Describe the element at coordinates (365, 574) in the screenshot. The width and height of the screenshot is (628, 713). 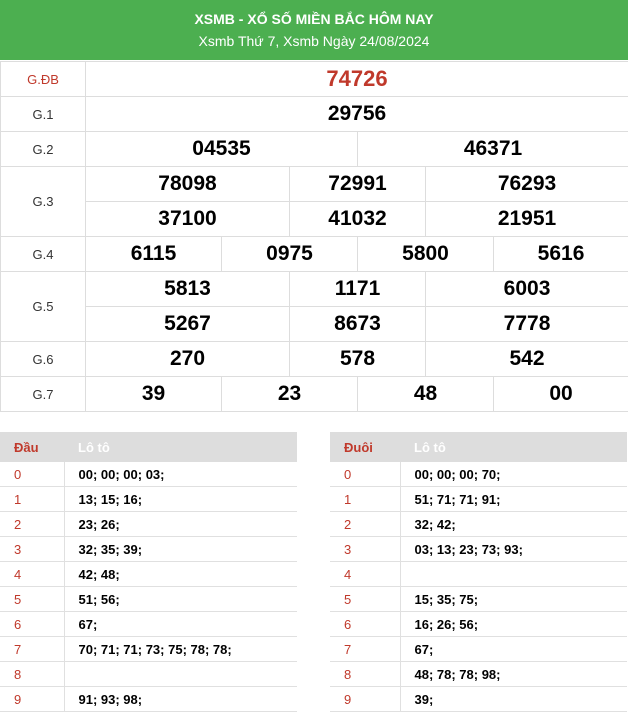
I see `loto-key: 4` at that location.